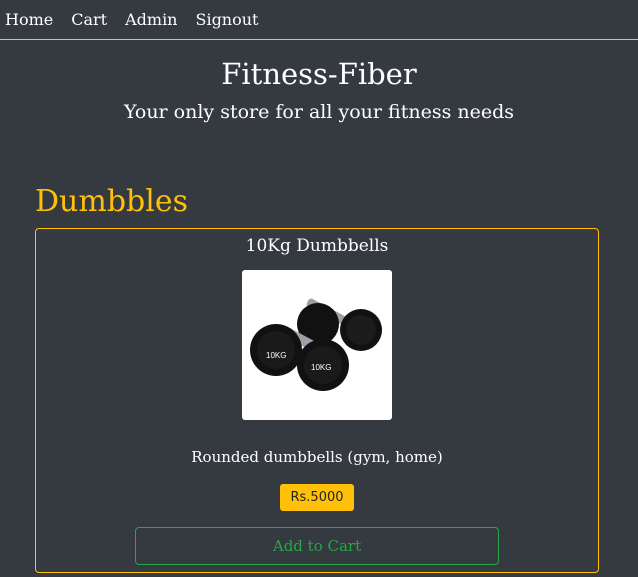  Describe the element at coordinates (151, 19) in the screenshot. I see `nav-admin-link: Admin` at that location.